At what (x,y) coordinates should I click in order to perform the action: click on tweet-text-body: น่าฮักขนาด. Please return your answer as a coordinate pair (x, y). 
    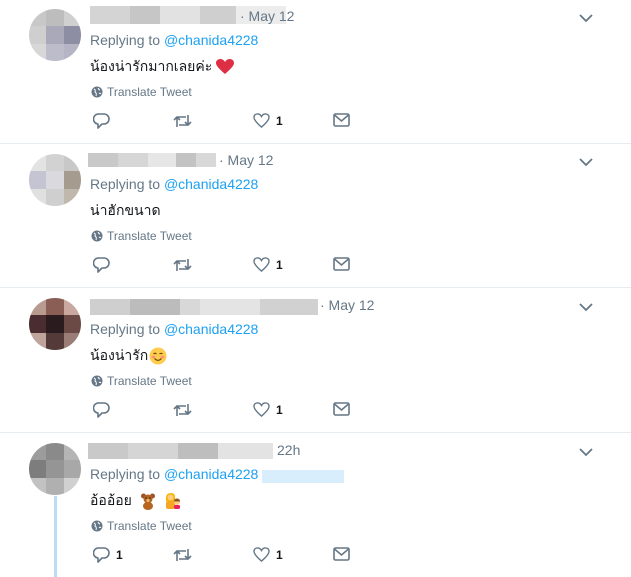
    Looking at the image, I should click on (125, 210).